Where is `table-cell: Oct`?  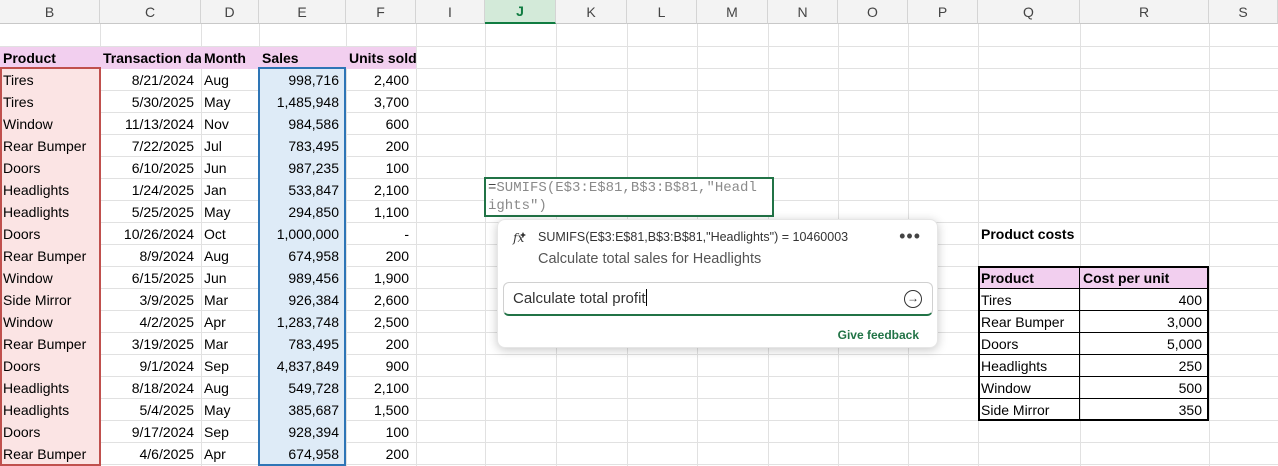 table-cell: Oct is located at coordinates (230, 234).